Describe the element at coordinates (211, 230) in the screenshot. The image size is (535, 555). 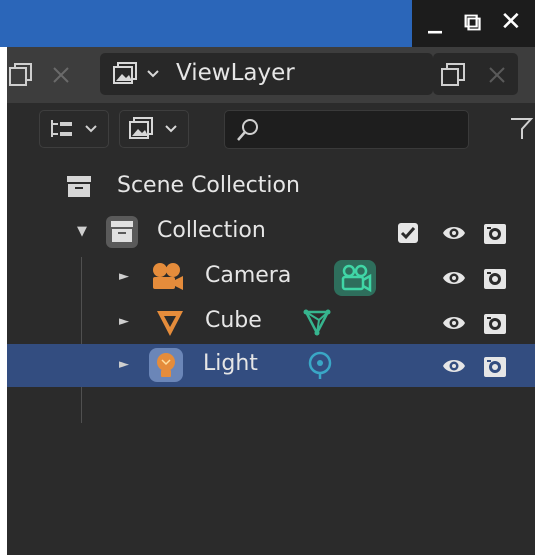
I see `collection-label: Collection` at that location.